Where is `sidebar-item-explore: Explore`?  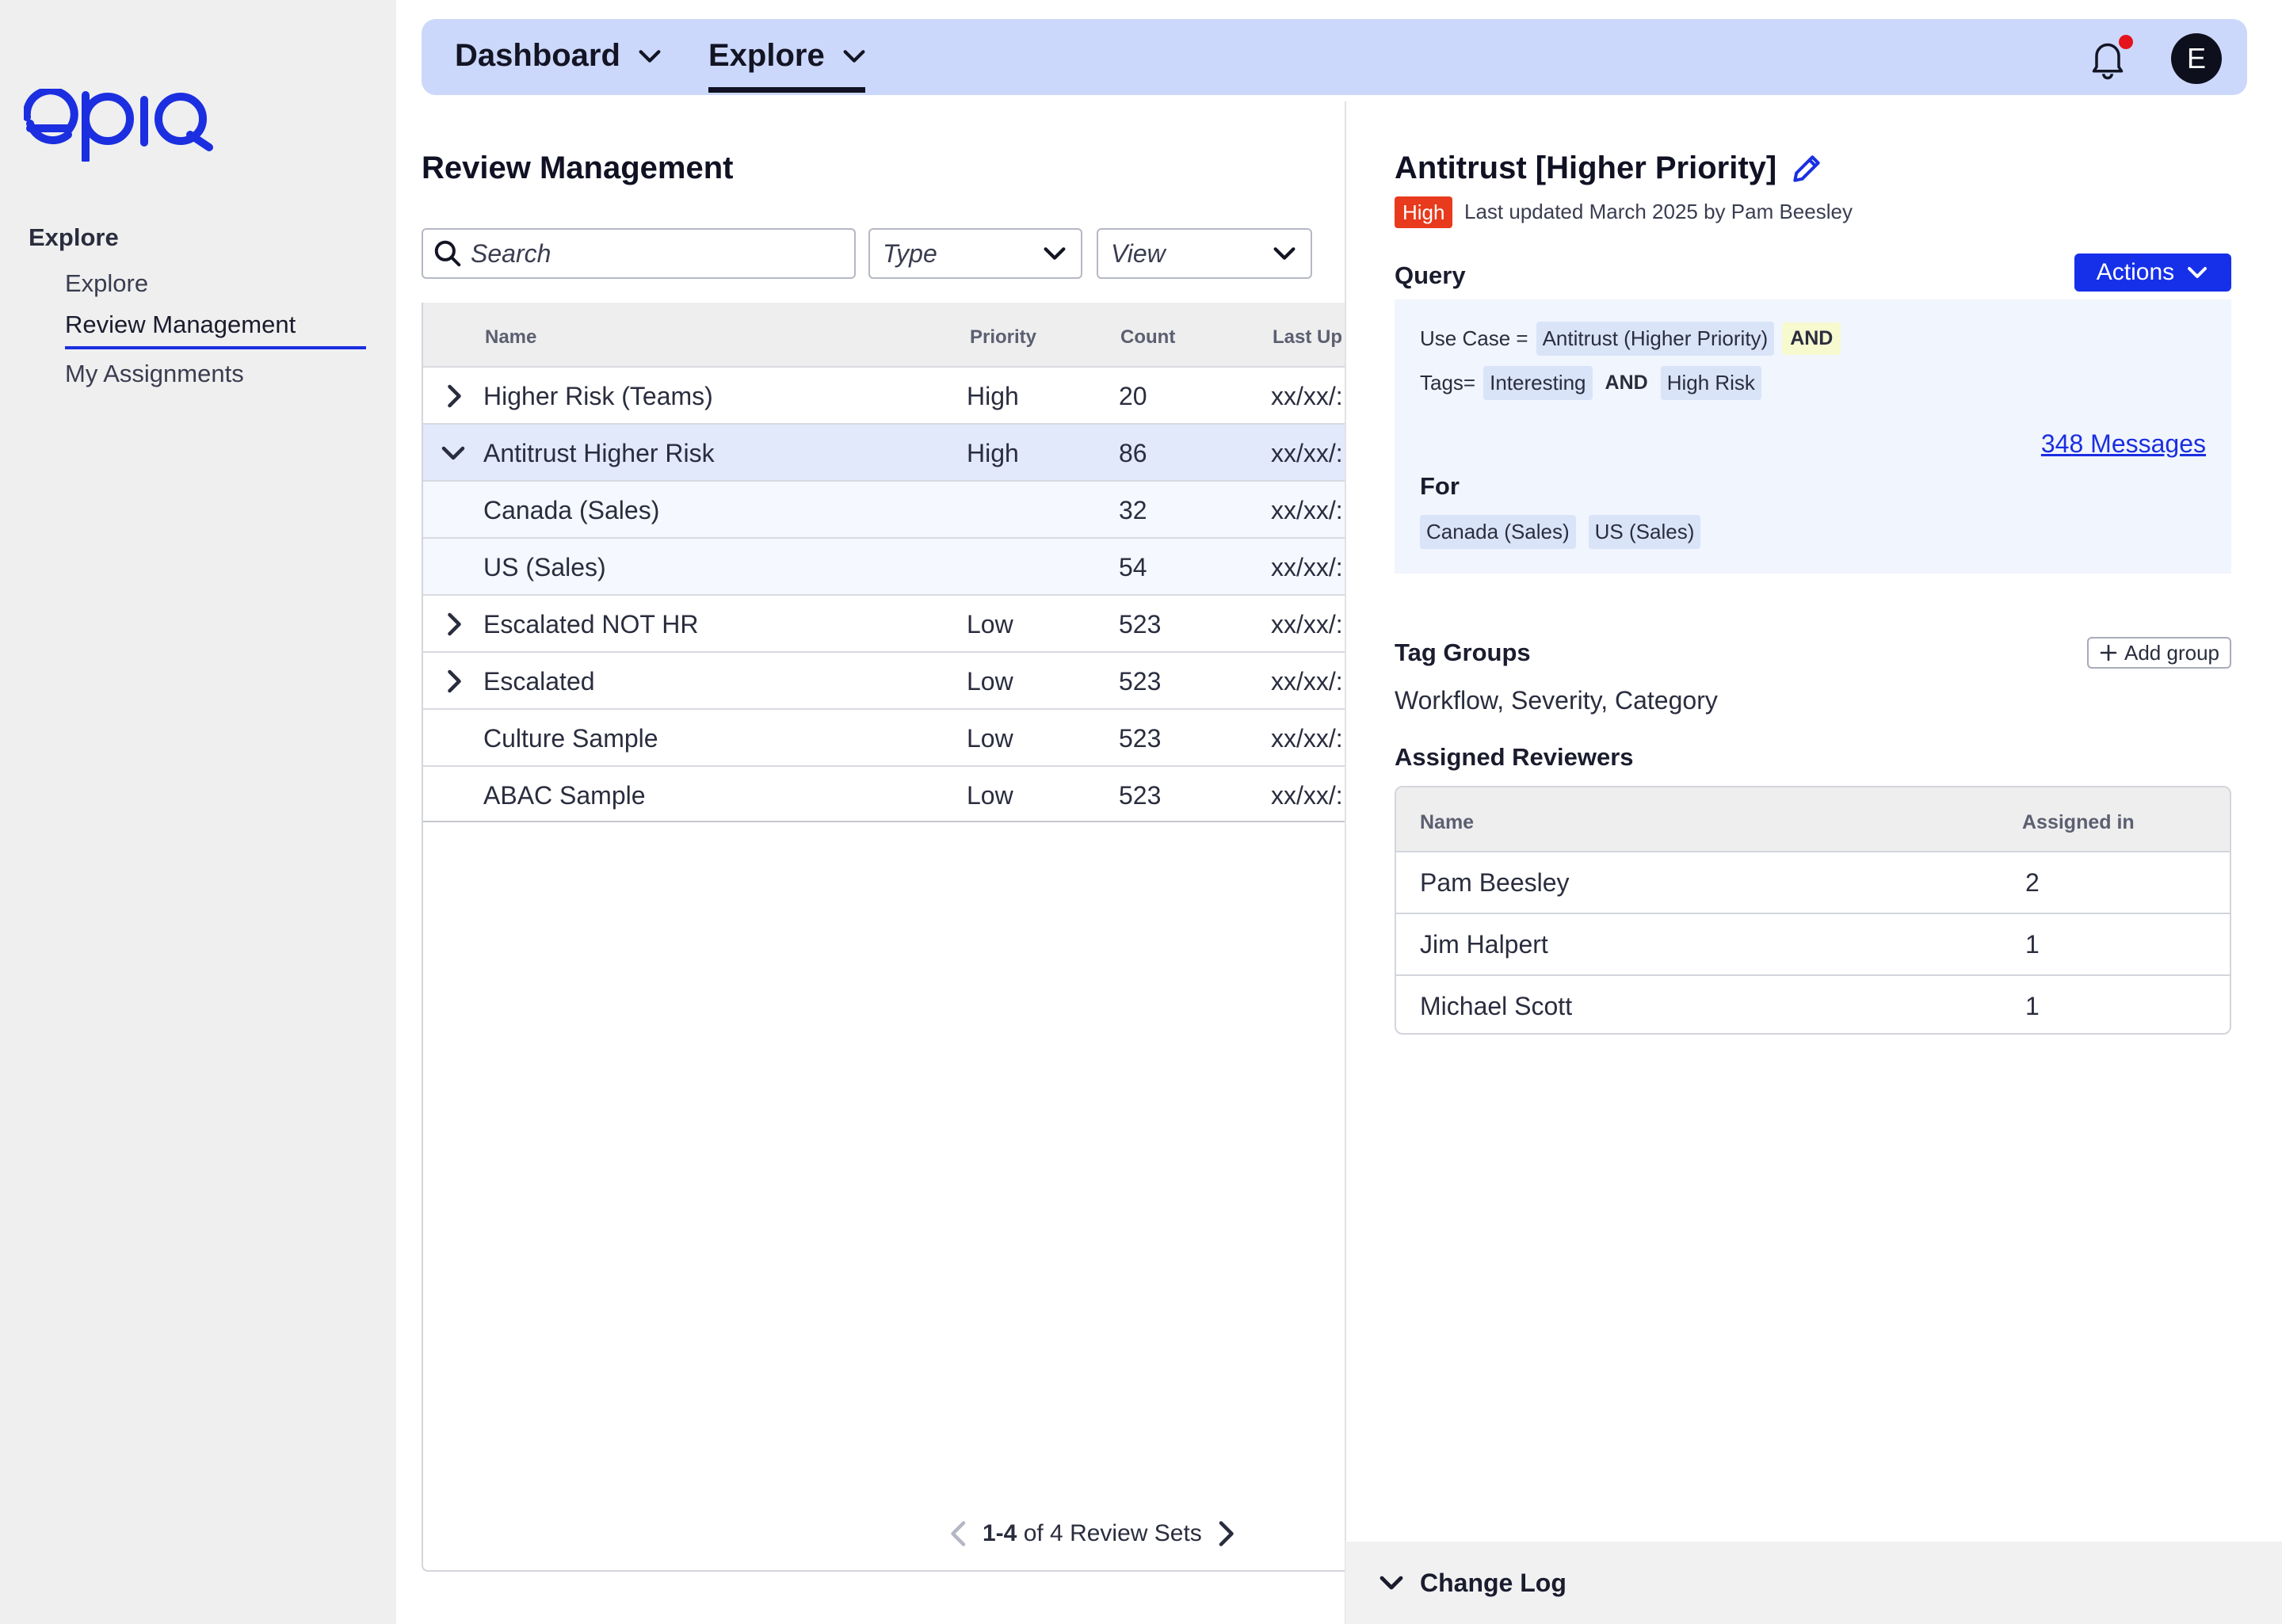 sidebar-item-explore: Explore is located at coordinates (106, 283).